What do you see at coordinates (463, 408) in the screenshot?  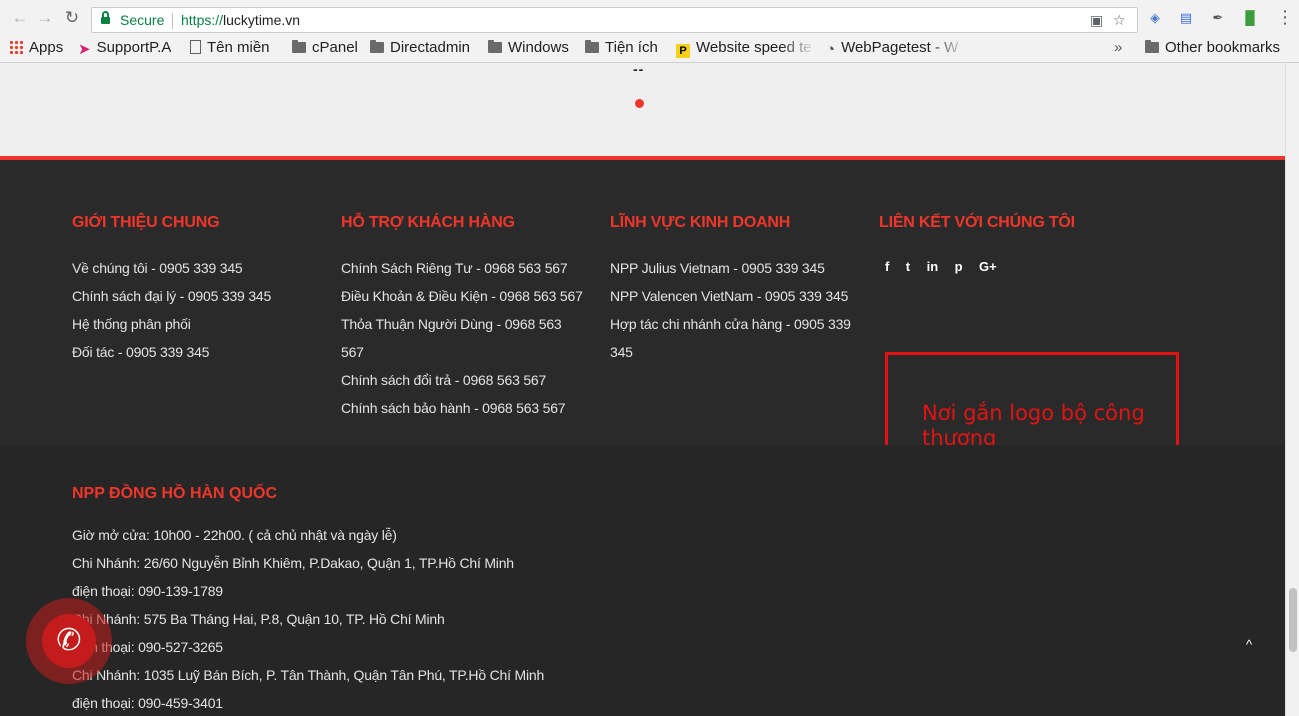 I see `footer-link: Chính sách bảo hành - 0968 563 567` at bounding box center [463, 408].